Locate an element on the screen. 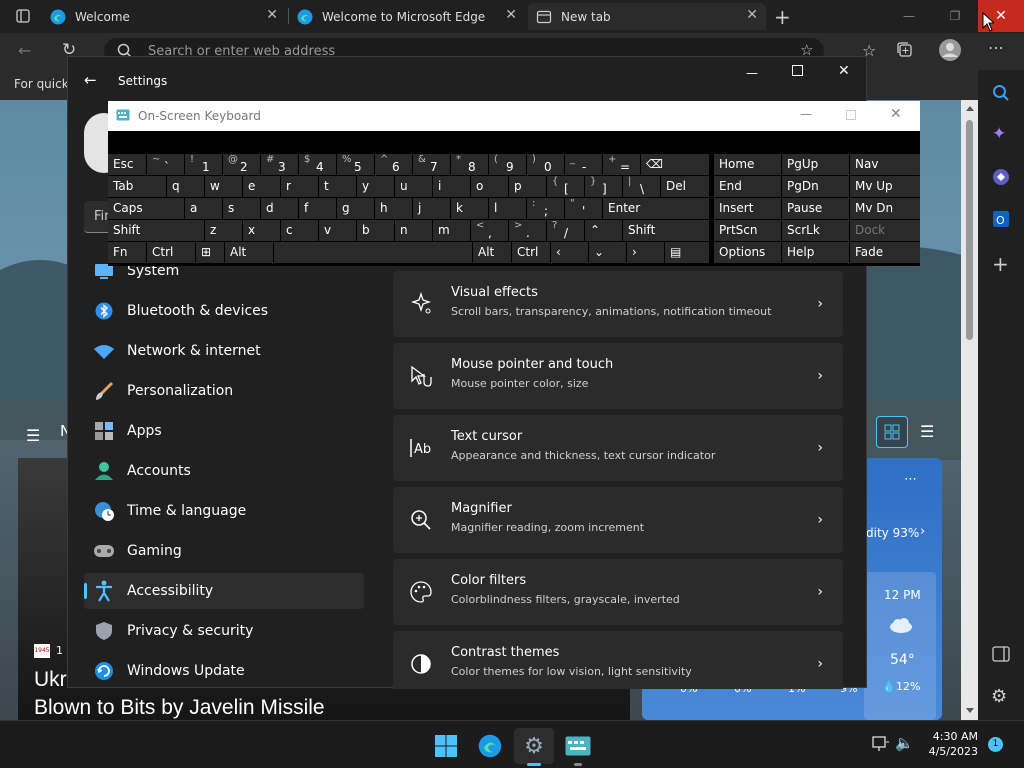 The image size is (1024, 768). key-digit-6: ^ 6 is located at coordinates (393, 164).